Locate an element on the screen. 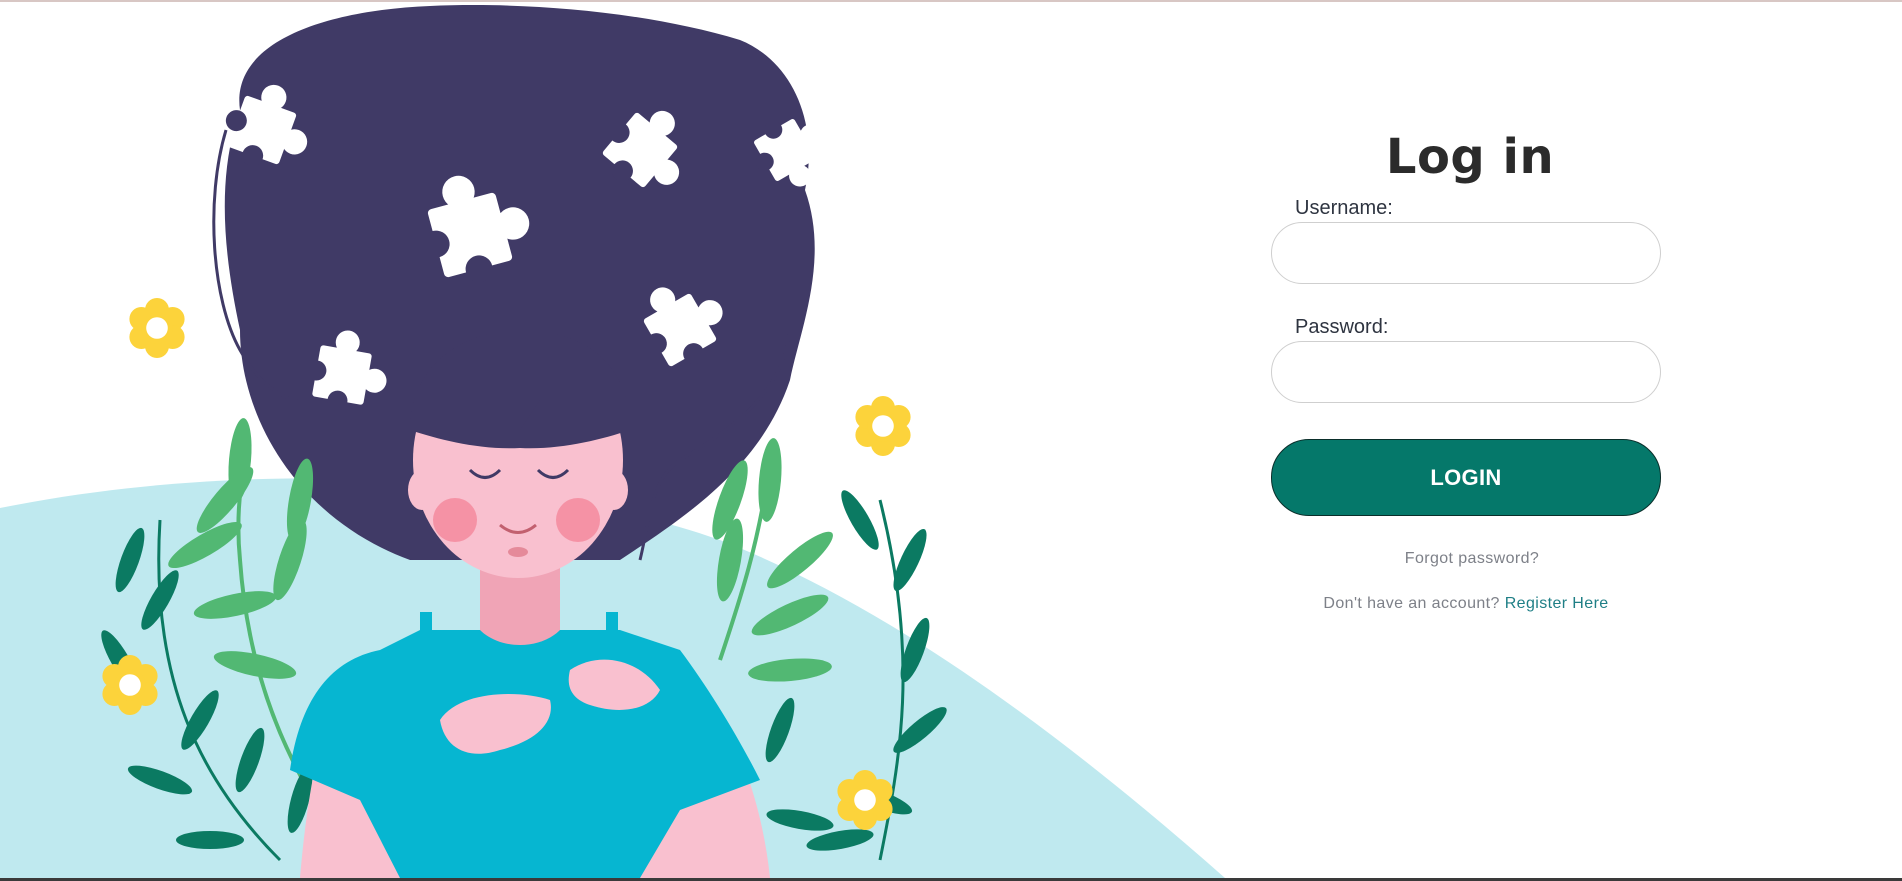  password-input is located at coordinates (1466, 372).